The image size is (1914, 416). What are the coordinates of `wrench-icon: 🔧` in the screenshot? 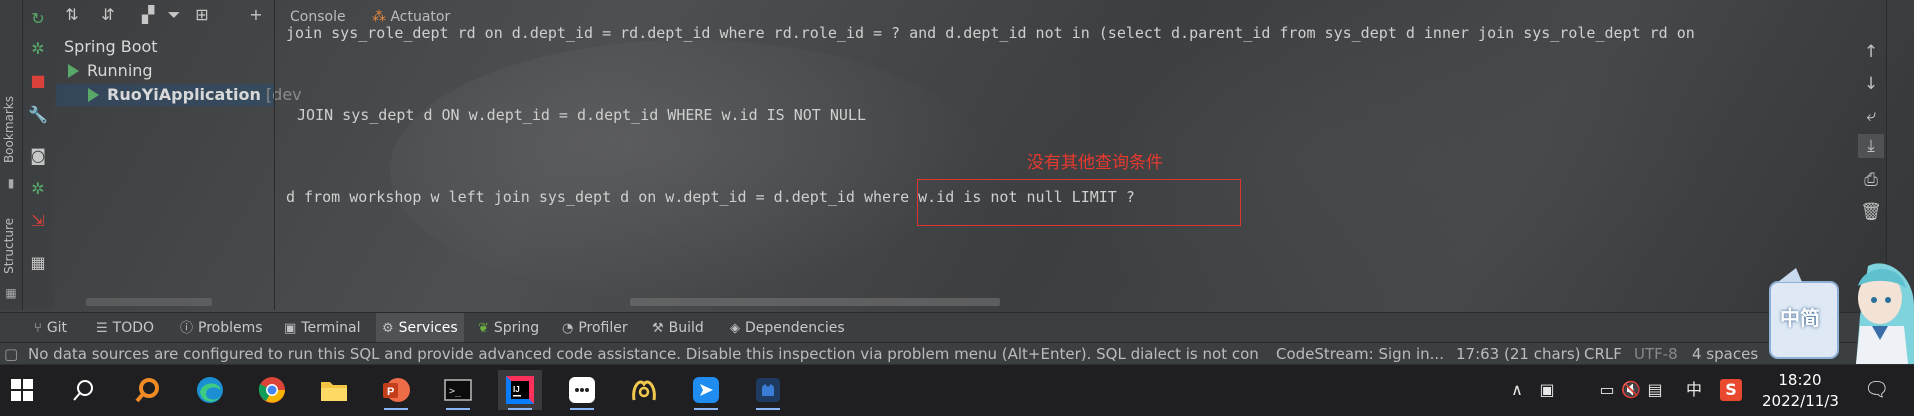 It's located at (38, 115).